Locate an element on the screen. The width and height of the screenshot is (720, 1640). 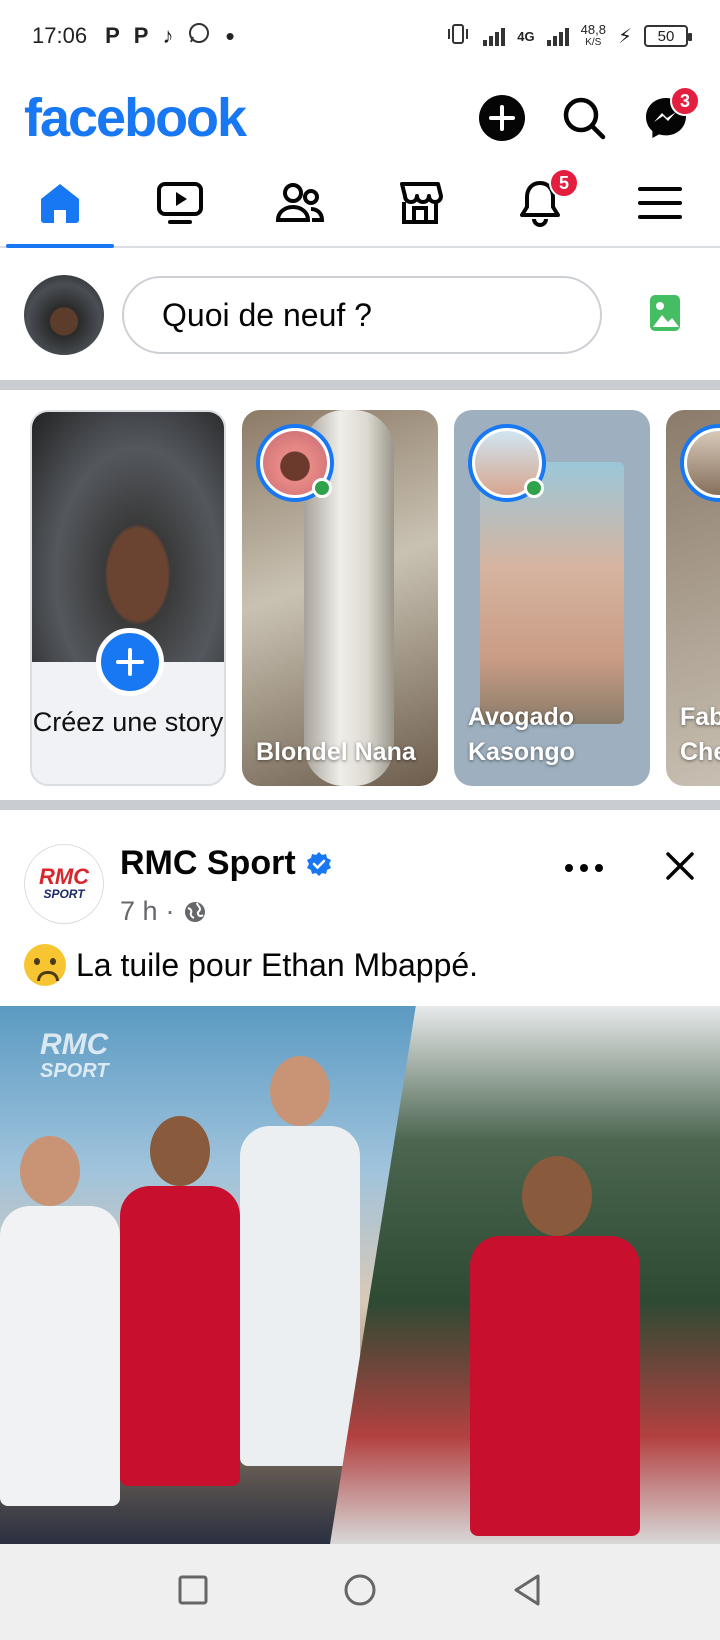
photo-icon is located at coordinates (665, 312).